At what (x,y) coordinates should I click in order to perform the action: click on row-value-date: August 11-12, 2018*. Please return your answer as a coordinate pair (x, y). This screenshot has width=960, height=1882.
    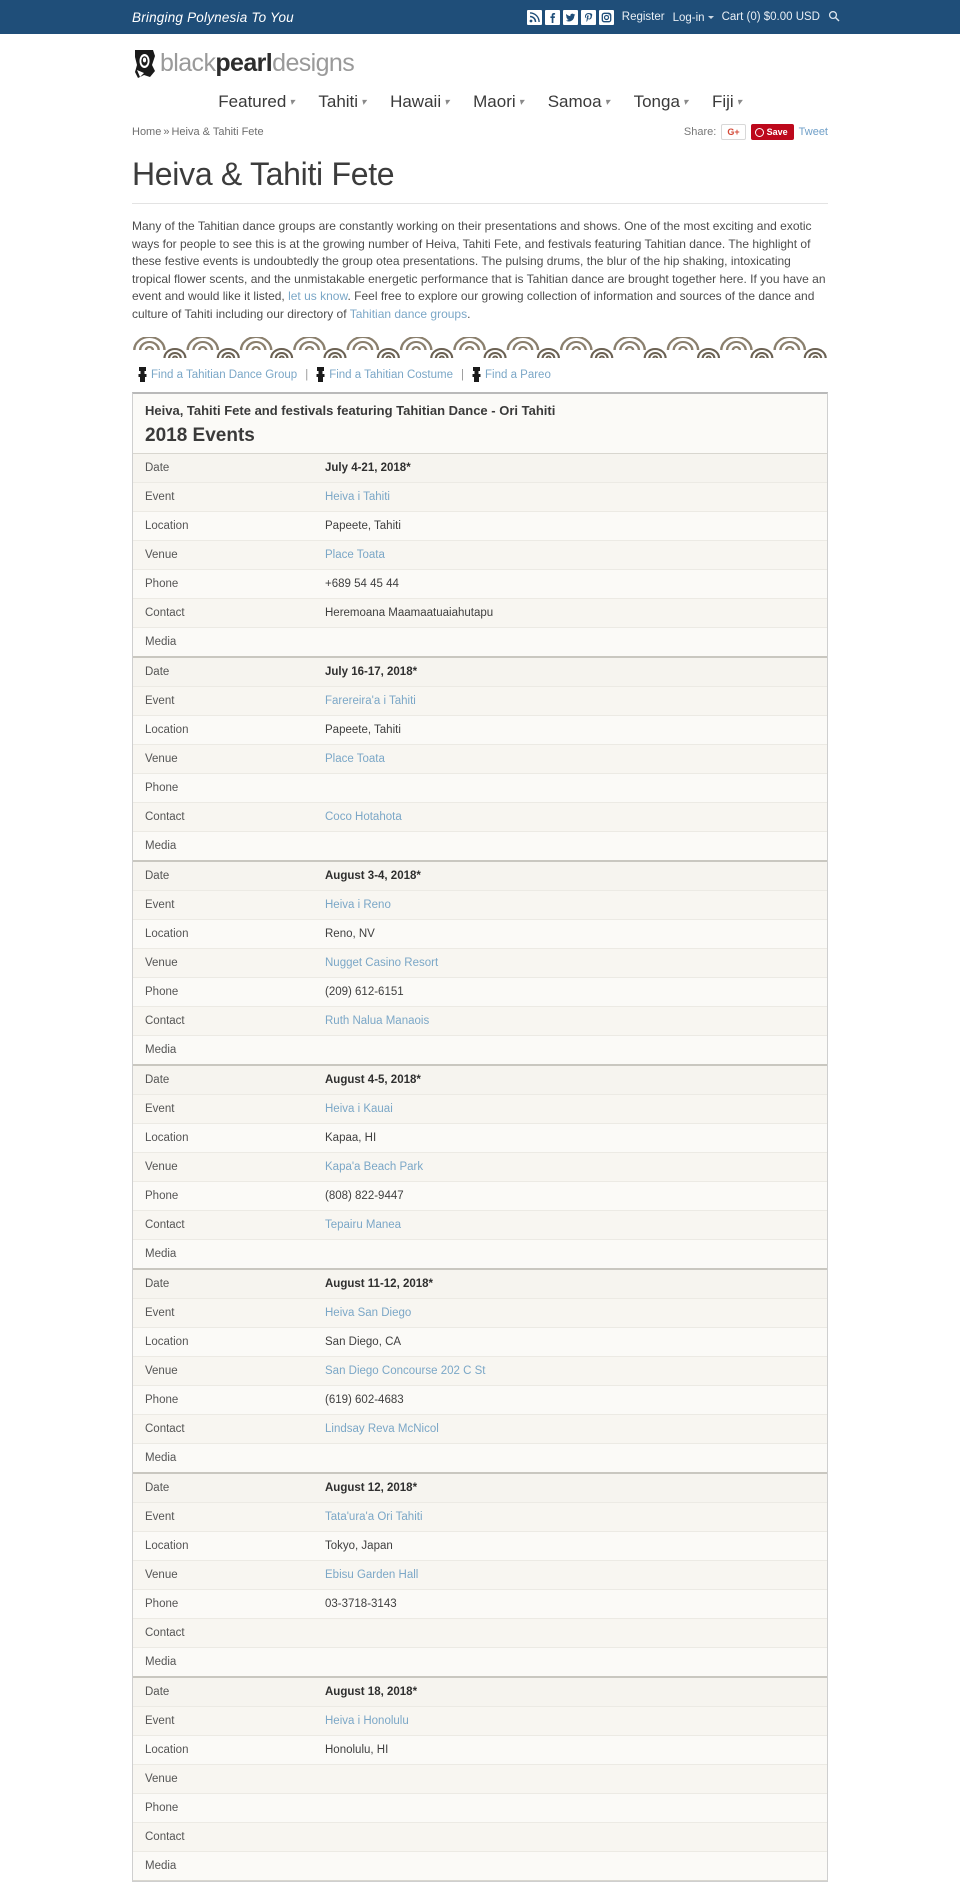
    Looking at the image, I should click on (570, 1283).